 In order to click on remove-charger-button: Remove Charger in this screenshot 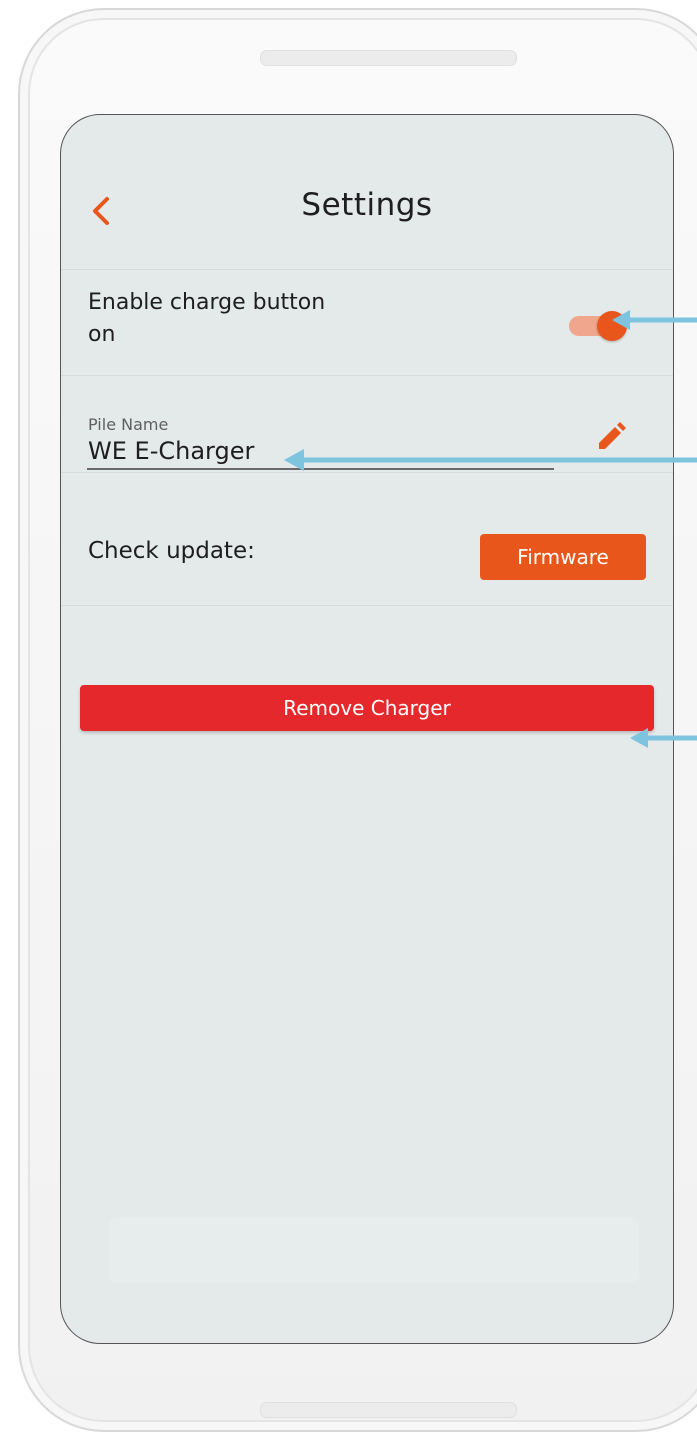, I will do `click(367, 708)`.